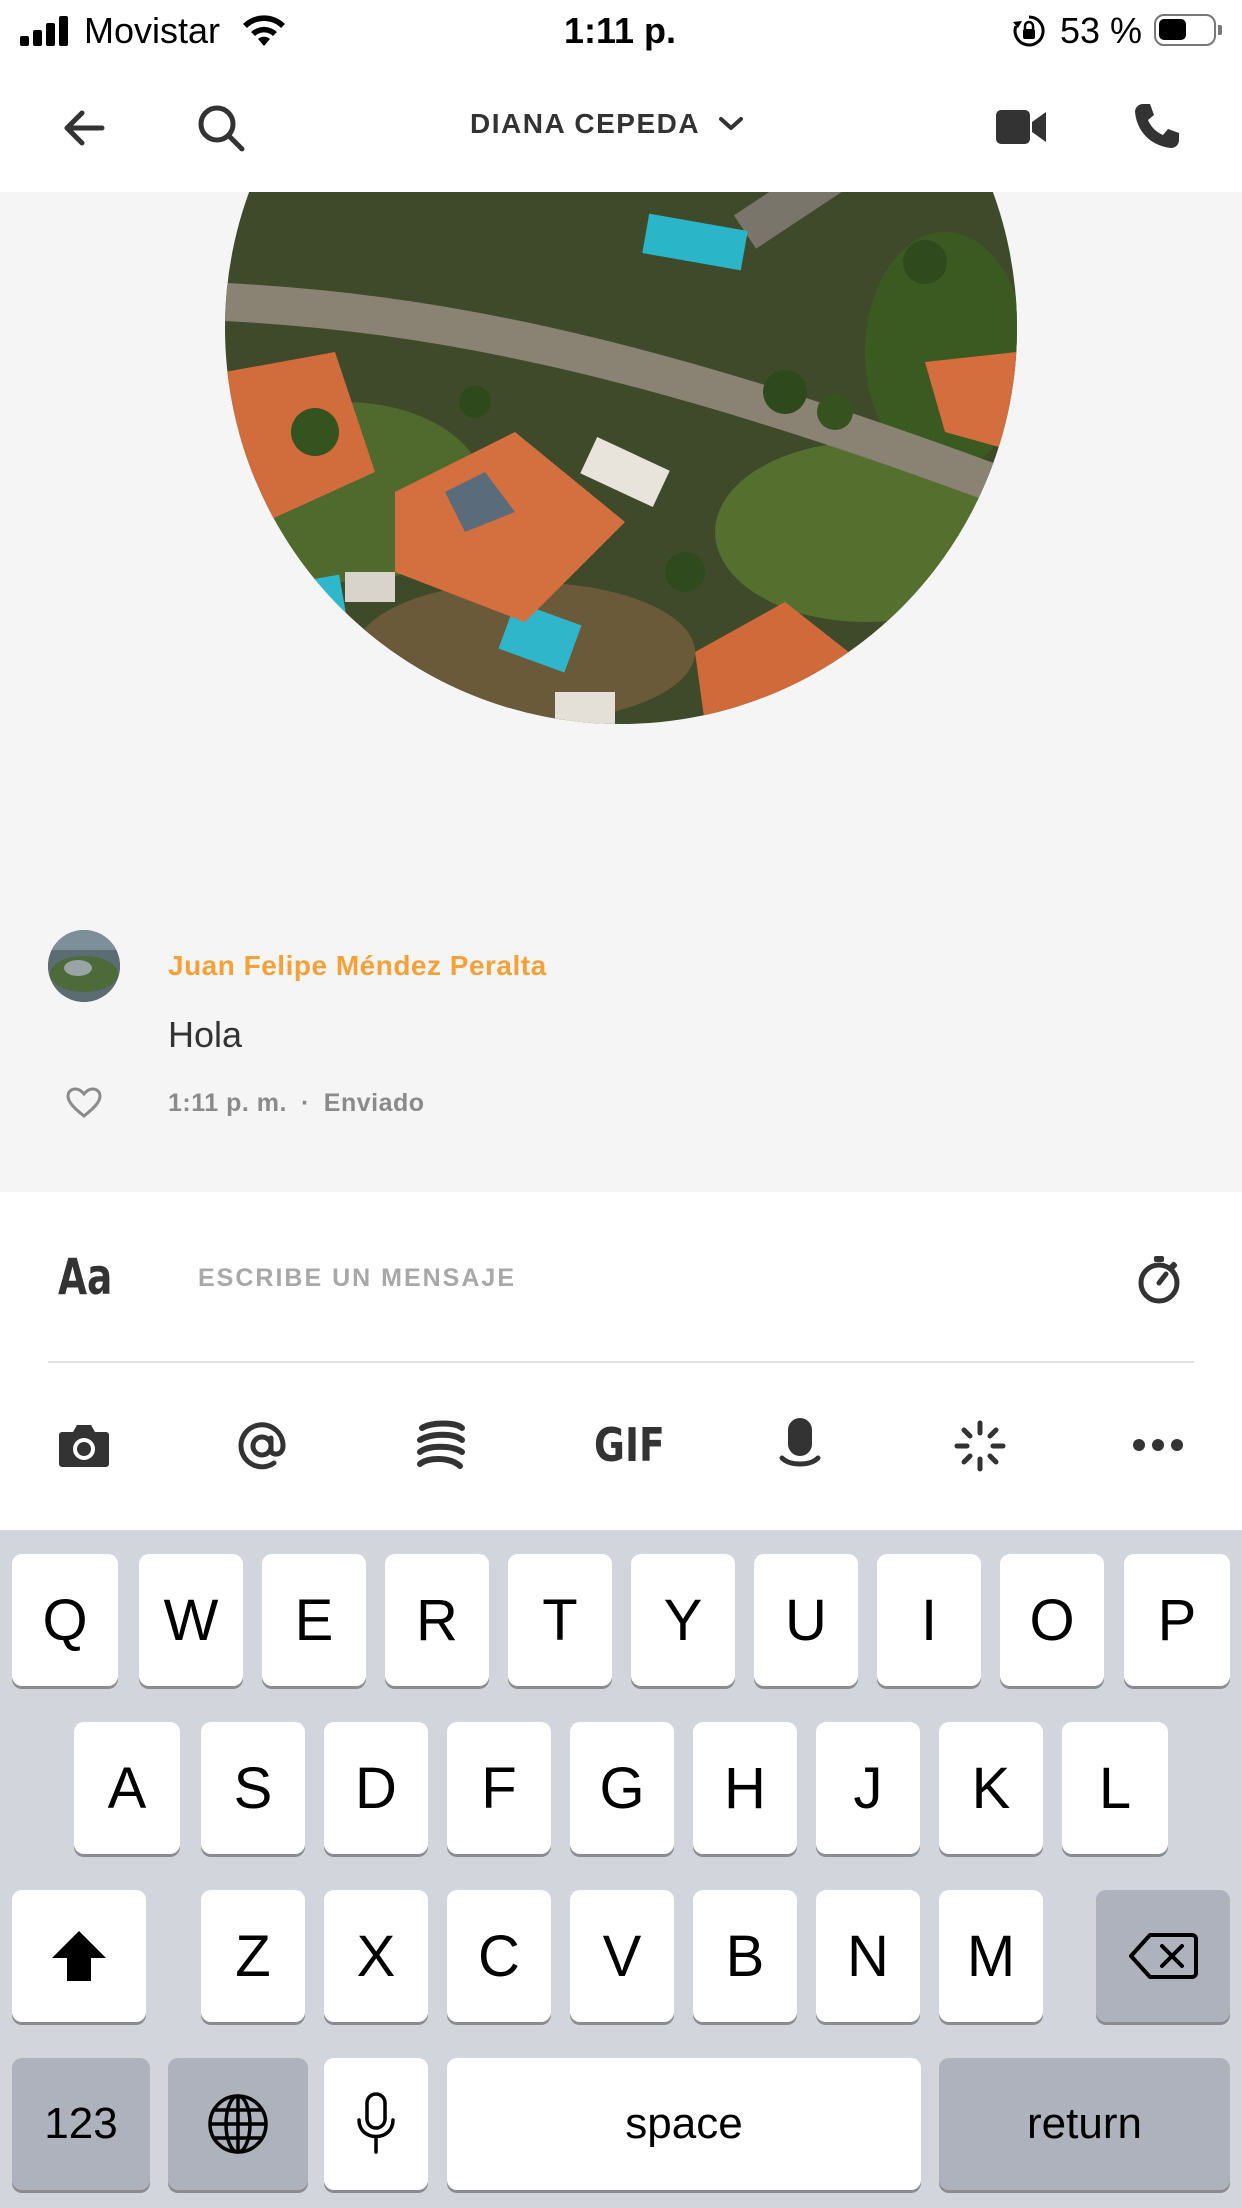 The height and width of the screenshot is (2208, 1242). I want to click on sender-avatar, so click(84, 966).